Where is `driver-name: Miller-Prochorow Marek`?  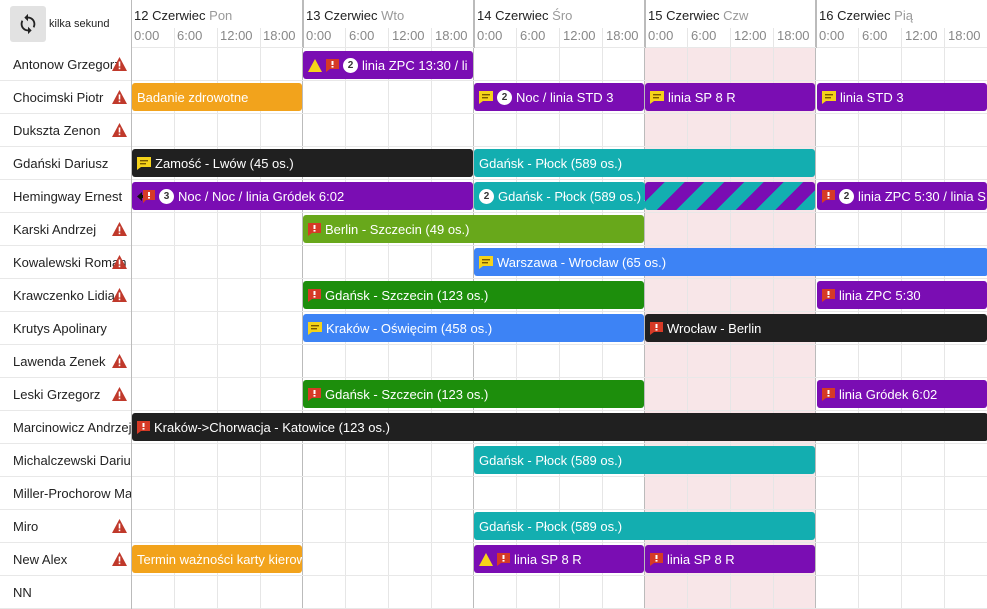
driver-name: Miller-Prochorow Marek is located at coordinates (72, 493).